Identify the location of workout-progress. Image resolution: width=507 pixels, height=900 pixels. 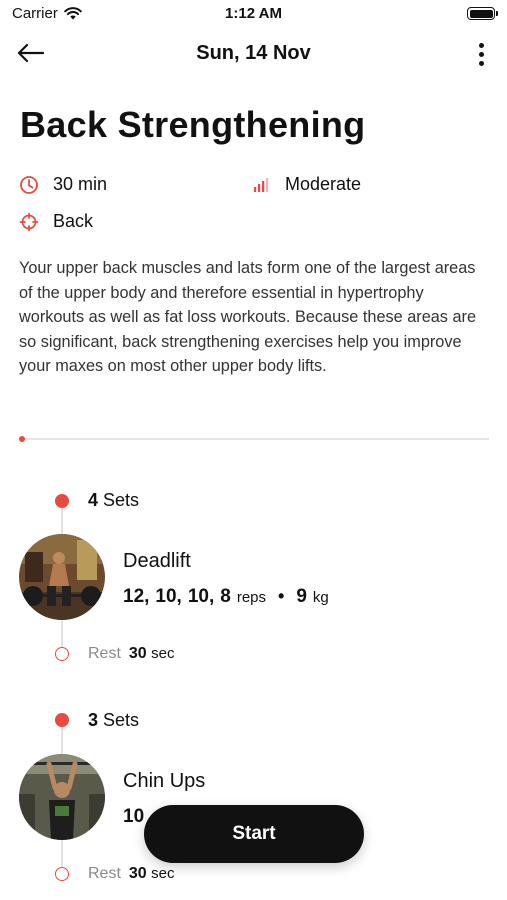
(254, 439).